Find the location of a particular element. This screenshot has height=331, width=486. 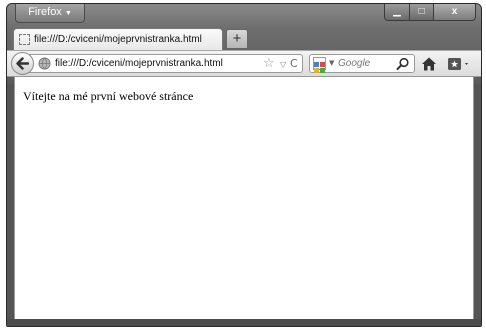

search-icon is located at coordinates (403, 64).